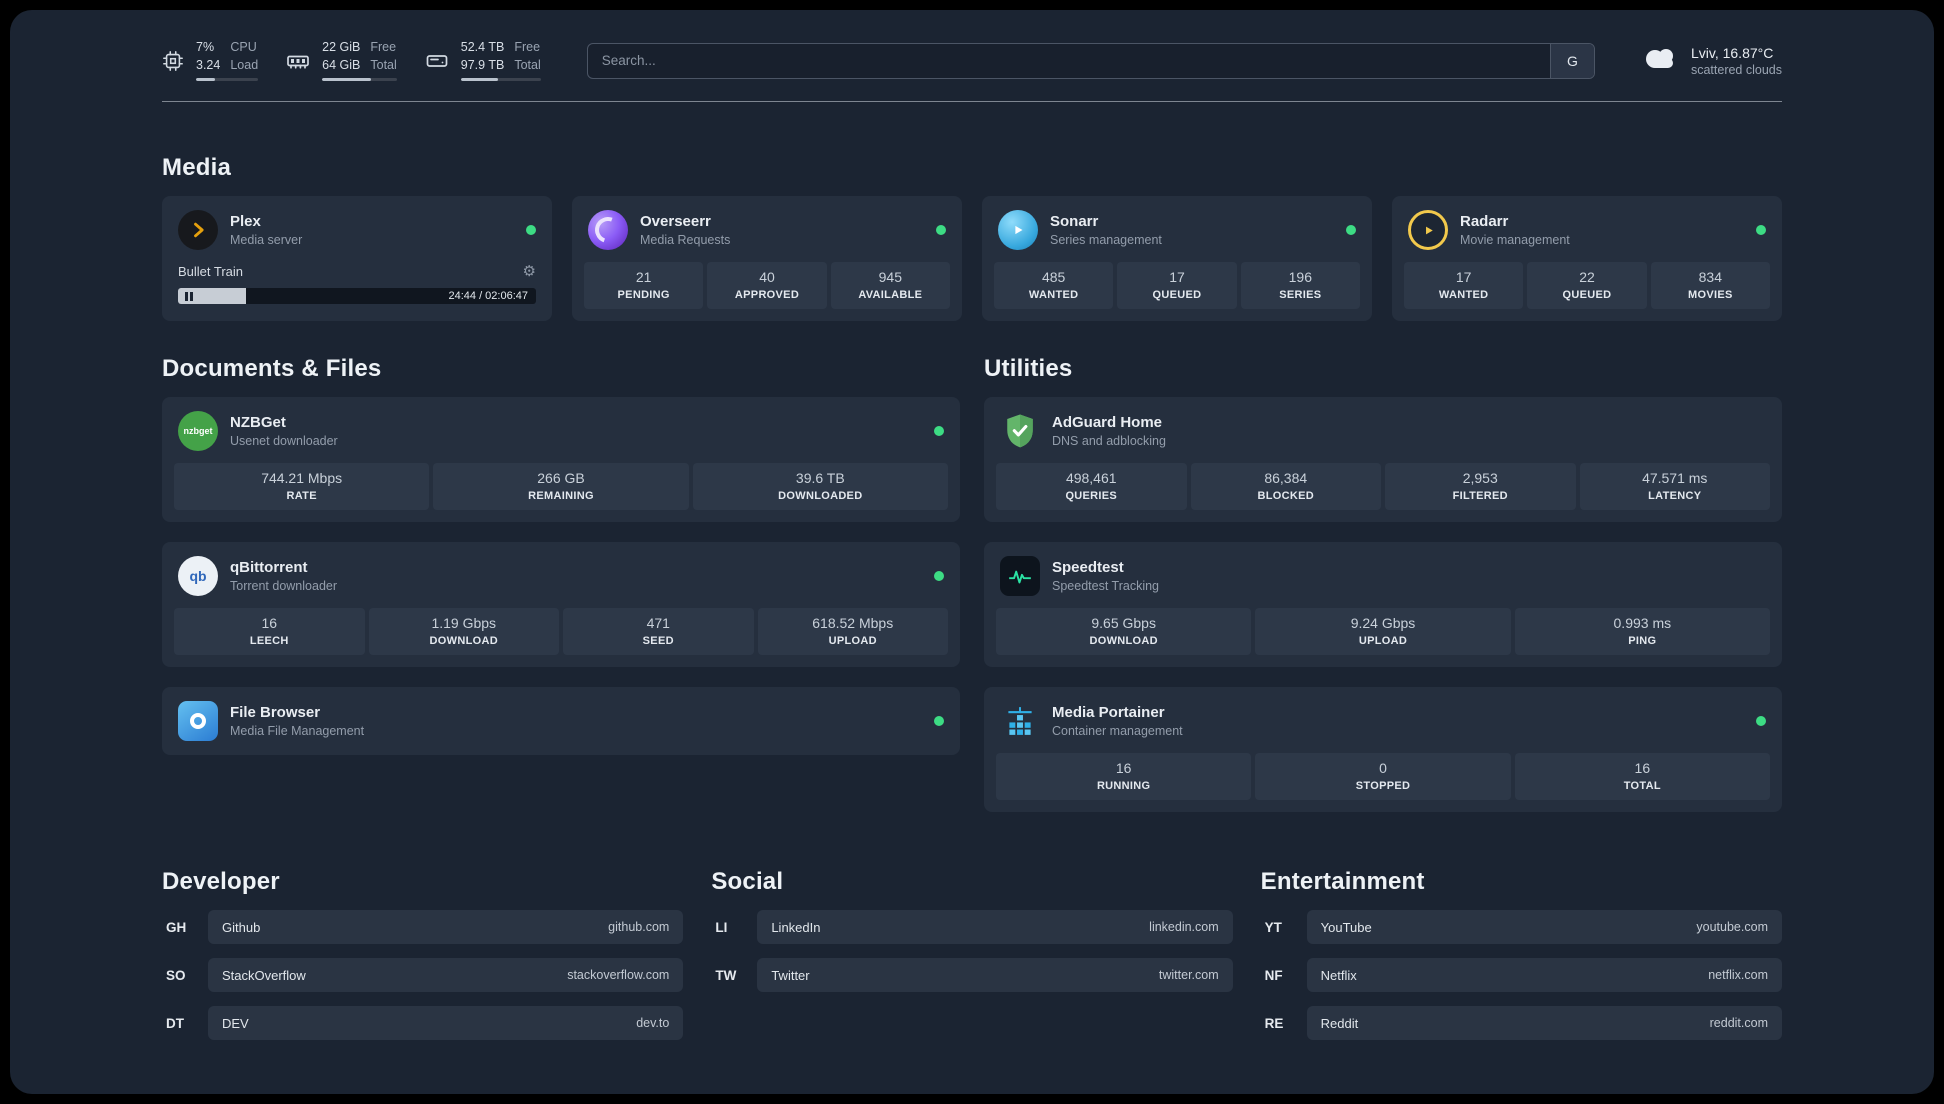 Image resolution: width=1944 pixels, height=1104 pixels. Describe the element at coordinates (1177, 295) in the screenshot. I see `stat-label: QUEUED` at that location.